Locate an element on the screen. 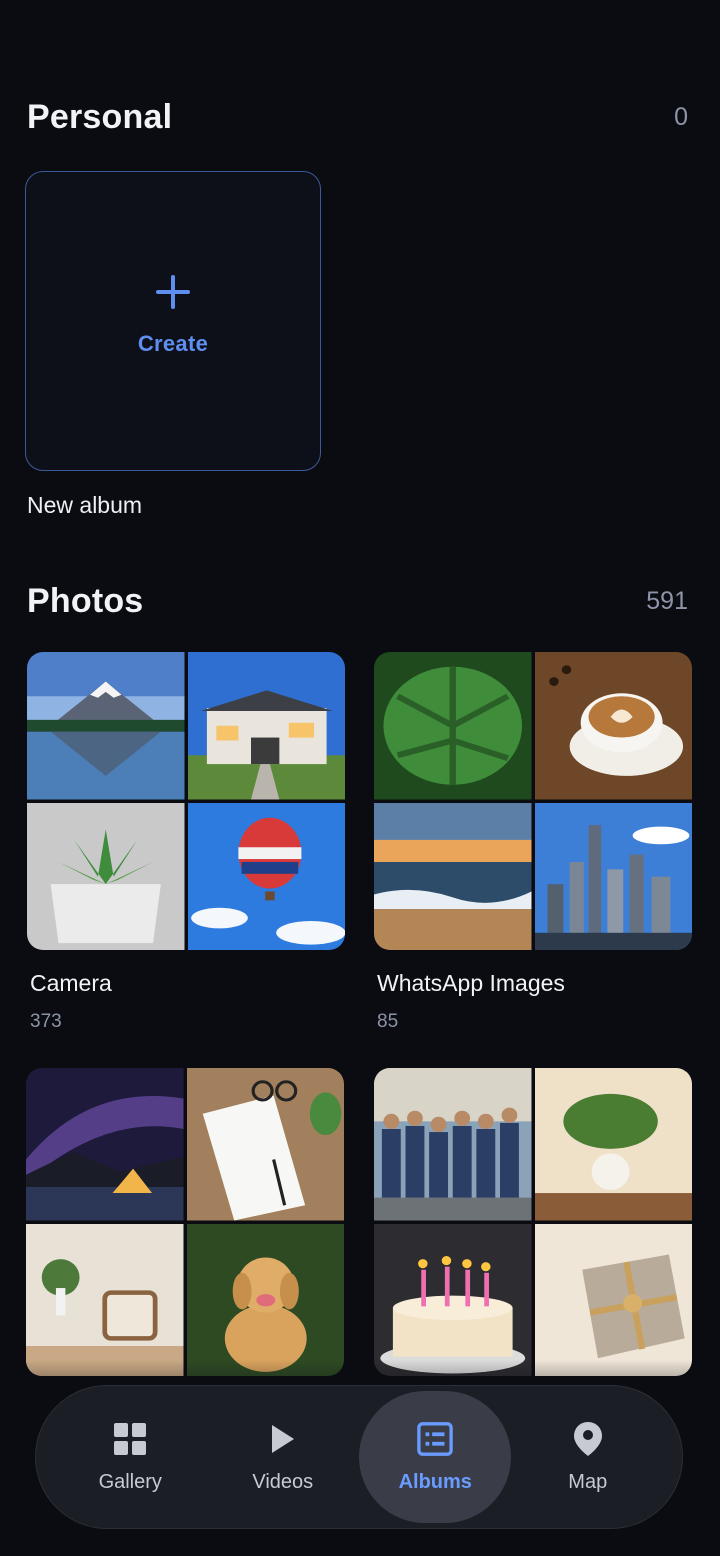  create-album-button: Create is located at coordinates (173, 321).